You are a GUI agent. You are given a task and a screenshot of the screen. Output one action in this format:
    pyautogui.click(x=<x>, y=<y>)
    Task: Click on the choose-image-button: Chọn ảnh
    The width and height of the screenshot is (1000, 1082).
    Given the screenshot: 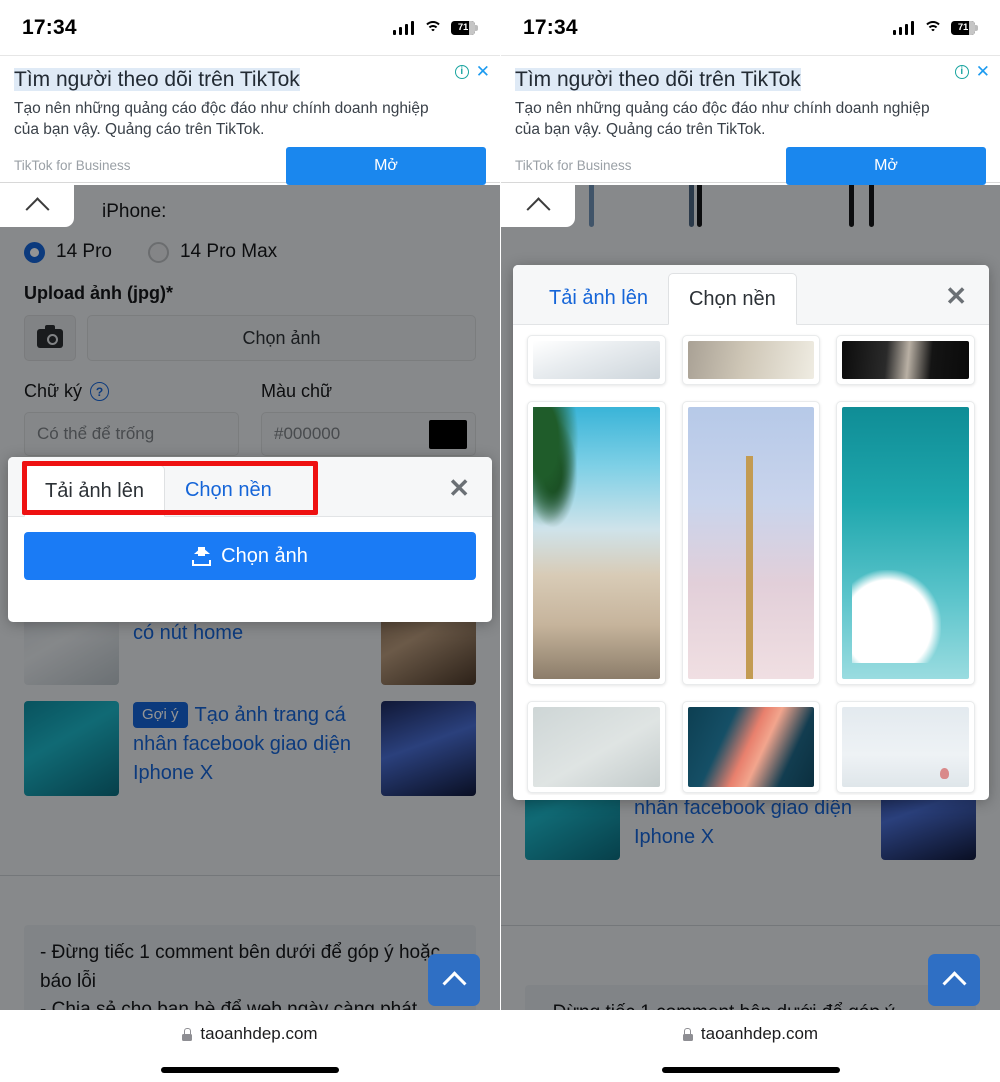 What is the action you would take?
    pyautogui.click(x=250, y=556)
    